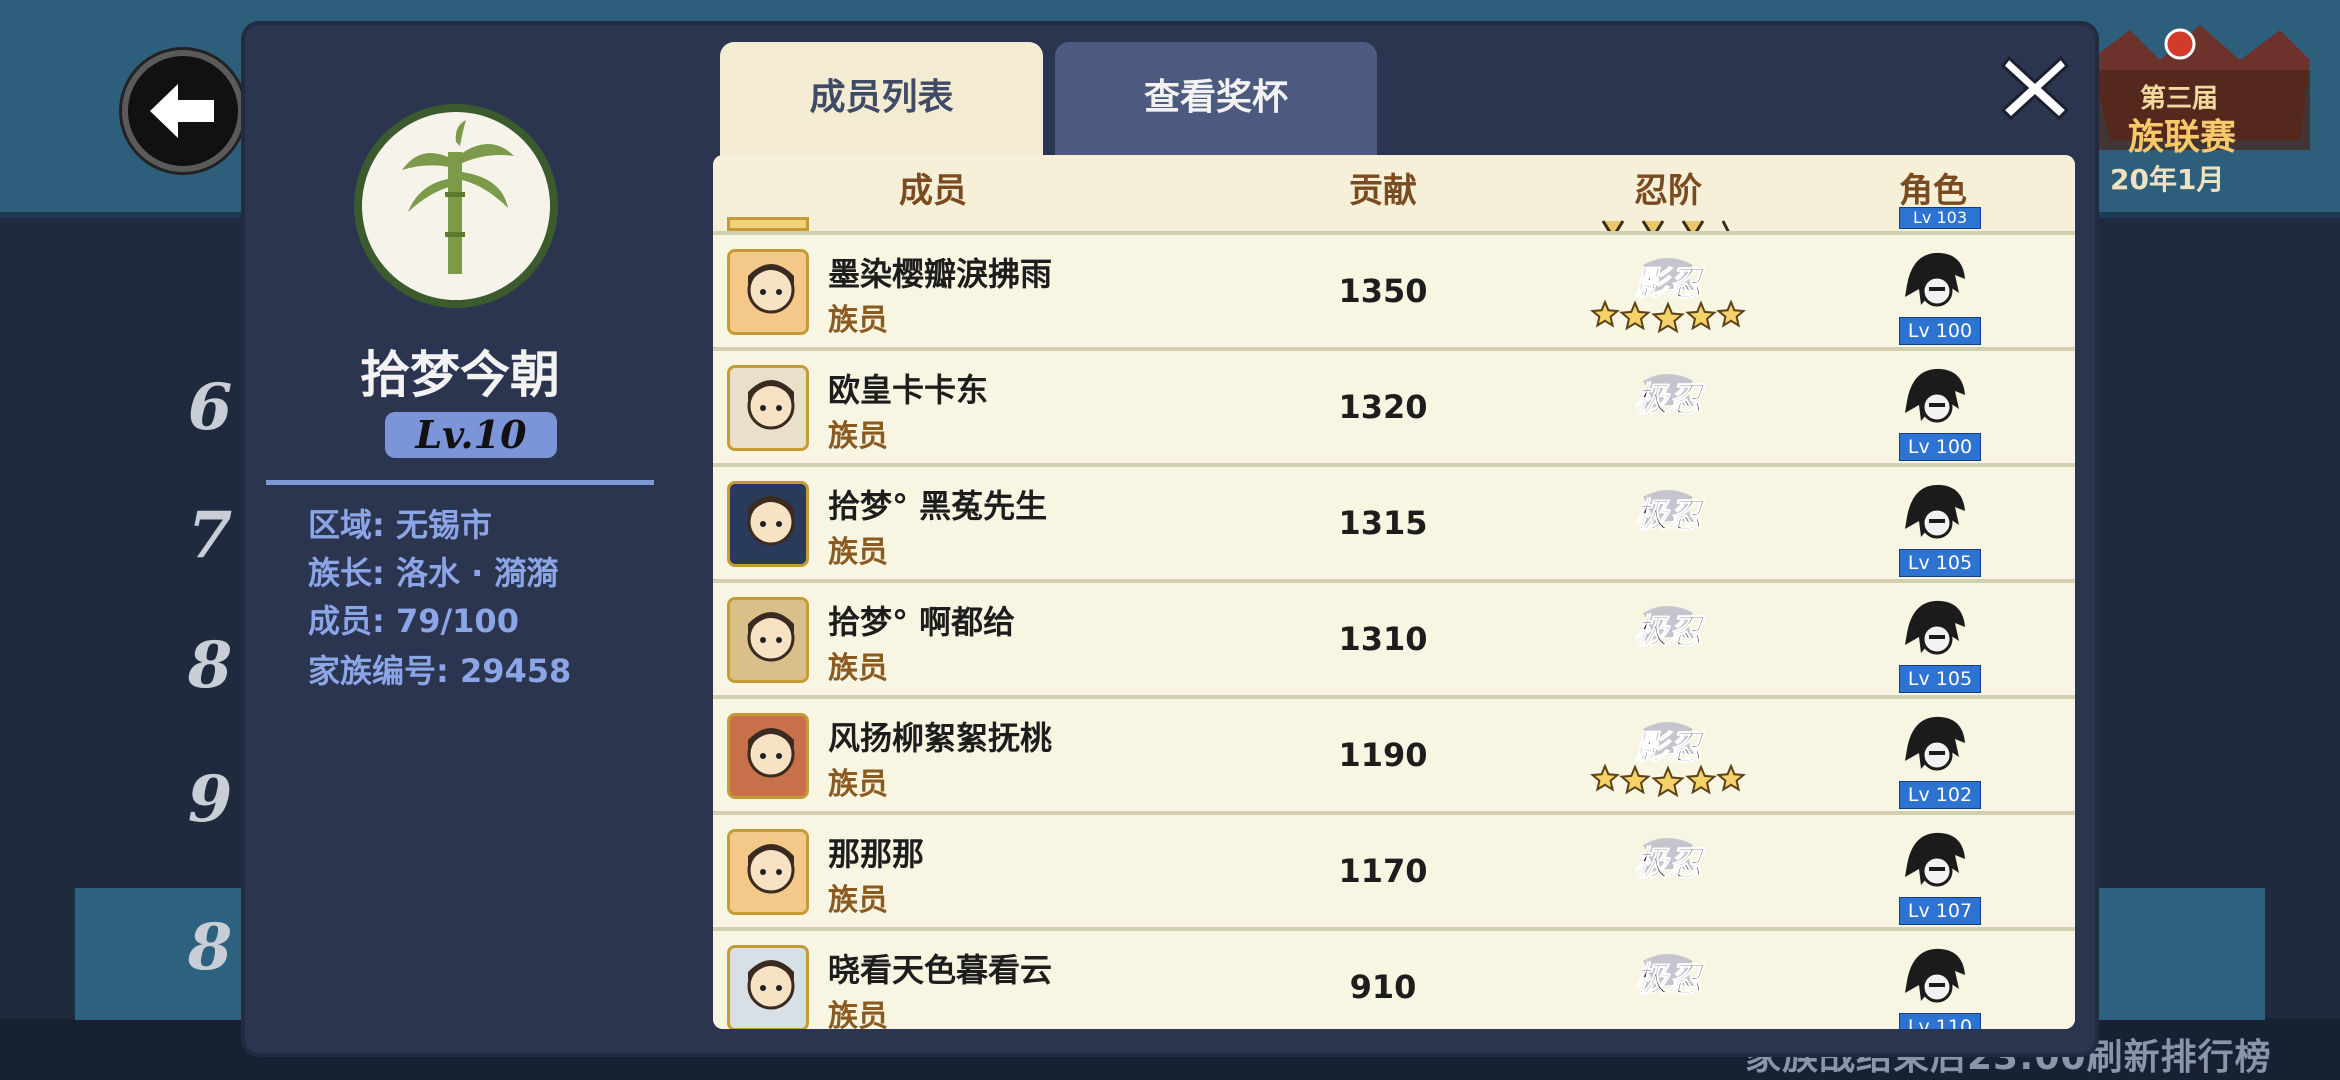 Image resolution: width=2340 pixels, height=1080 pixels. What do you see at coordinates (1940, 795) in the screenshot?
I see `character-level-tag: Lv 102` at bounding box center [1940, 795].